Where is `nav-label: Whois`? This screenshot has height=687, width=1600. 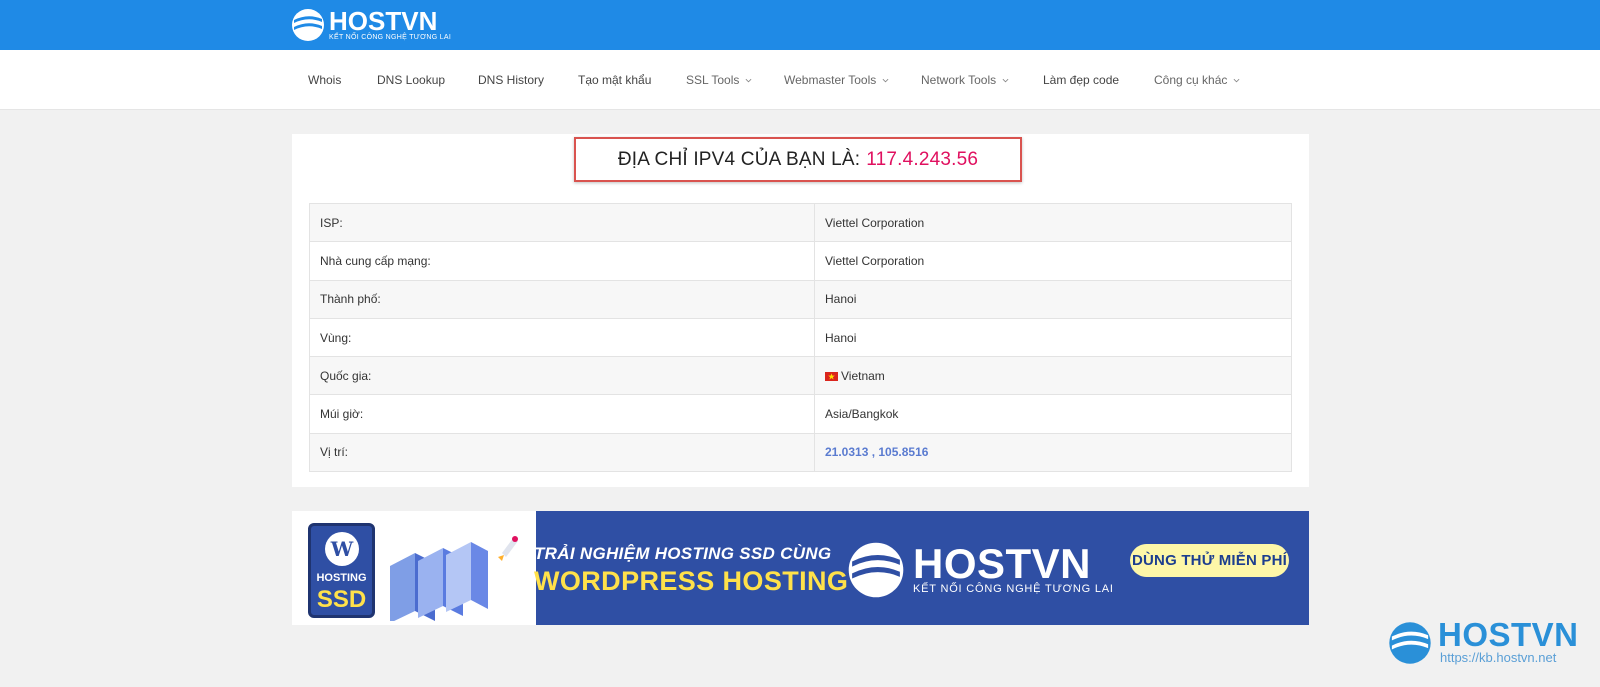 nav-label: Whois is located at coordinates (325, 80).